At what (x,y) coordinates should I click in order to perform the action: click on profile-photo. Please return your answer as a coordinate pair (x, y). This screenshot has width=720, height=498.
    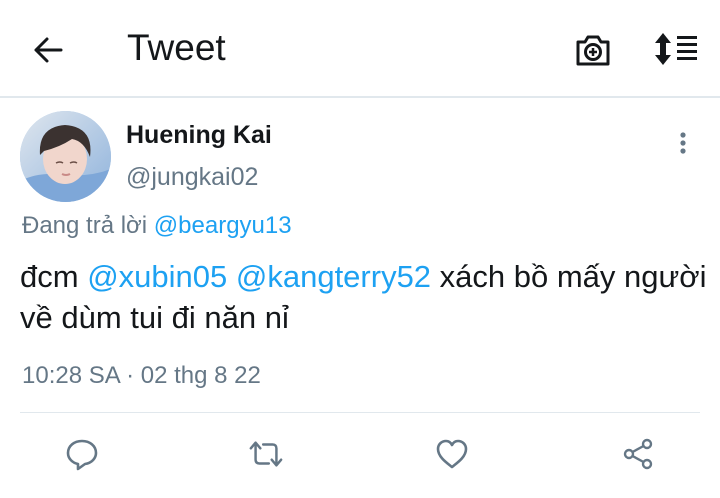
    Looking at the image, I should click on (65, 156).